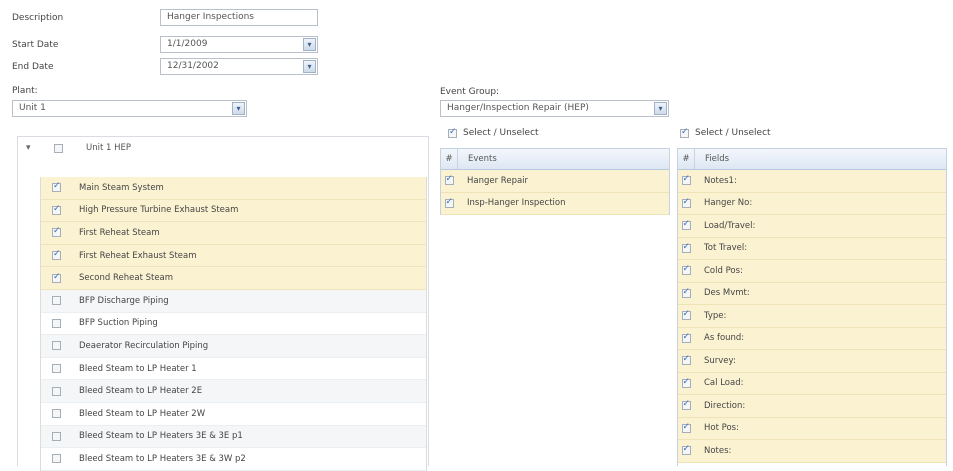 The width and height of the screenshot is (953, 471). I want to click on event-row: Hanger Repair, so click(555, 181).